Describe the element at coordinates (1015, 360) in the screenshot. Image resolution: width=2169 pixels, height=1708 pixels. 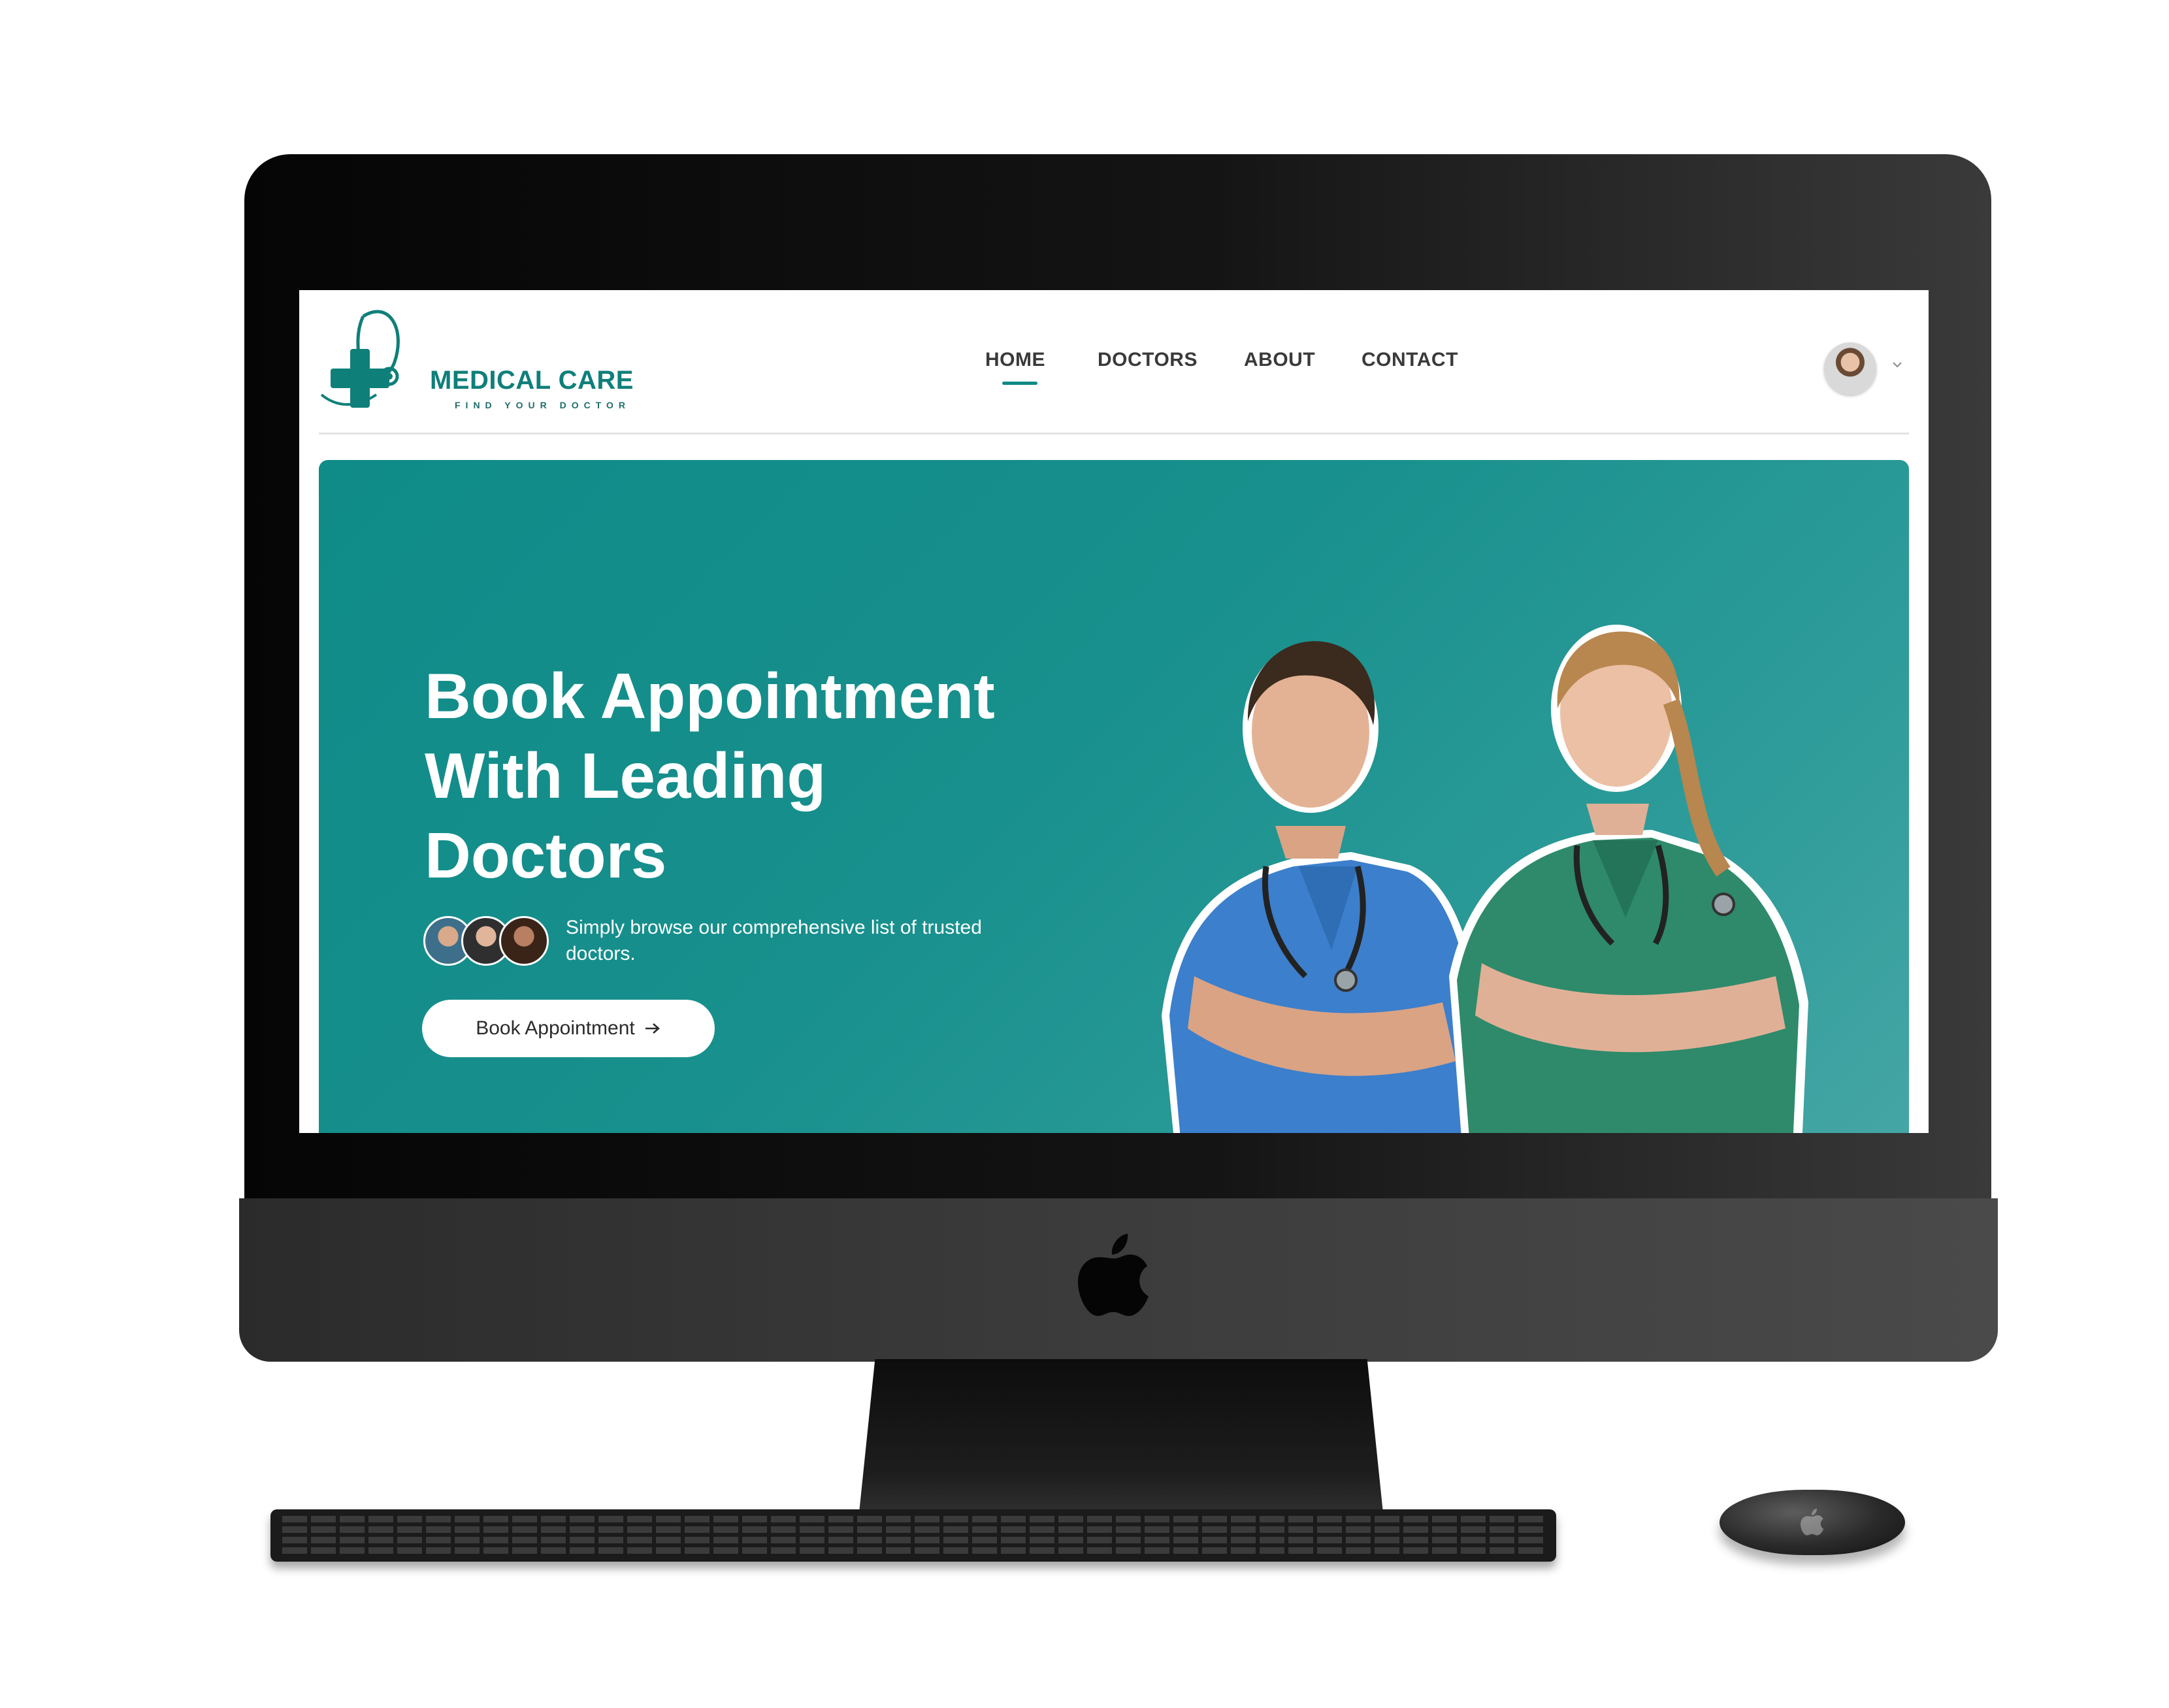
I see `nav-home: HOME` at that location.